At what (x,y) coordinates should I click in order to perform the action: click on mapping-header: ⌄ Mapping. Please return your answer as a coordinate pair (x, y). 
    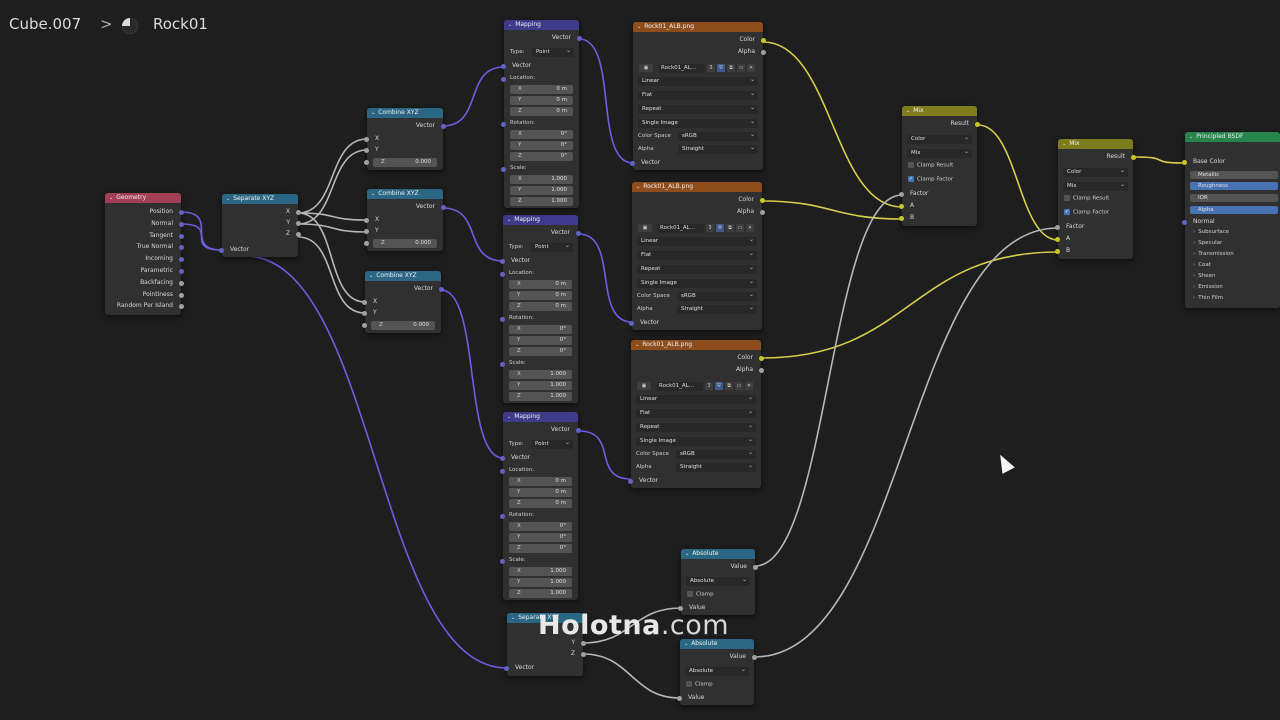
    Looking at the image, I should click on (540, 417).